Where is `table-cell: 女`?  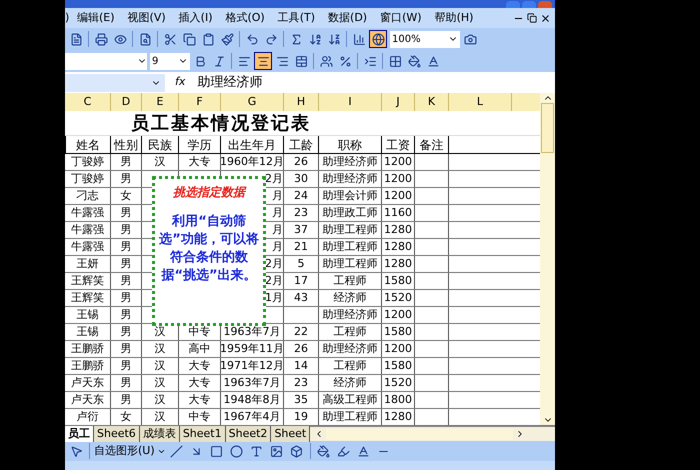 table-cell: 女 is located at coordinates (126, 417).